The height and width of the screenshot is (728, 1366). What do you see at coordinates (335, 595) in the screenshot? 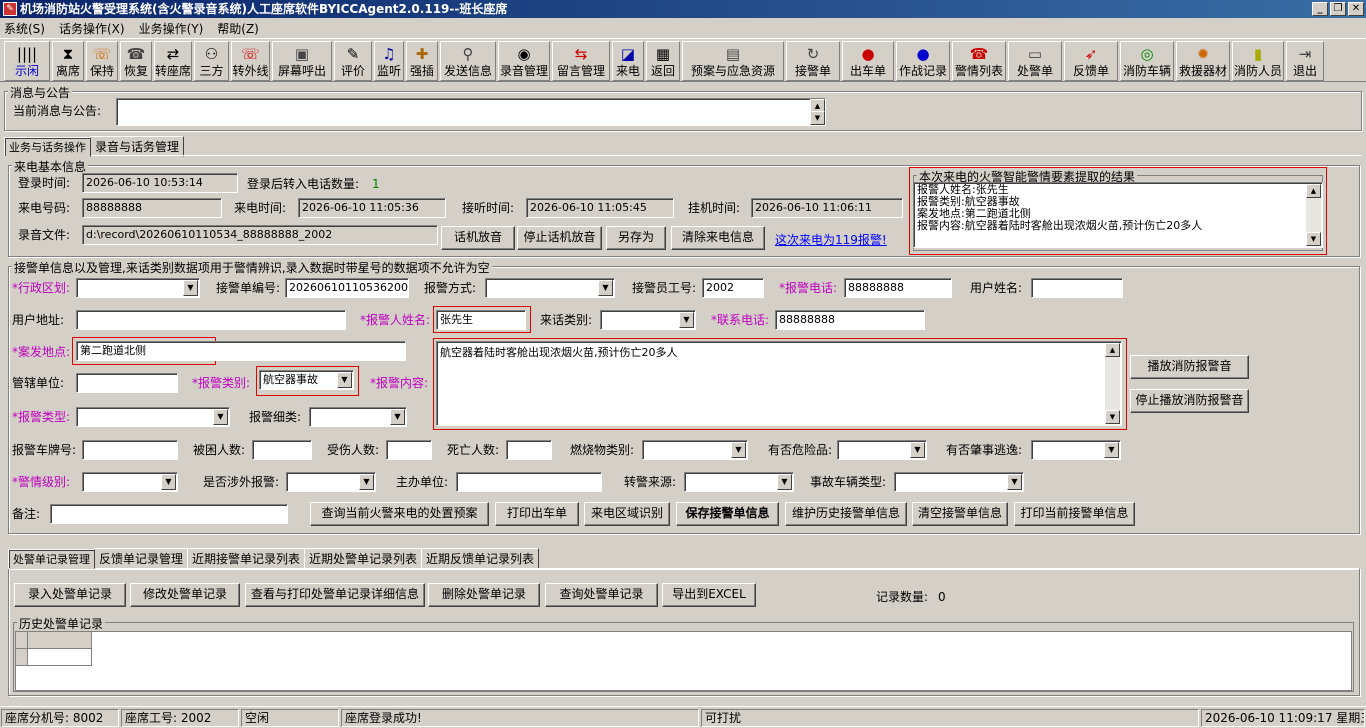
I see `view-print-record-button: 查看与打印处警单记录详细信息` at bounding box center [335, 595].